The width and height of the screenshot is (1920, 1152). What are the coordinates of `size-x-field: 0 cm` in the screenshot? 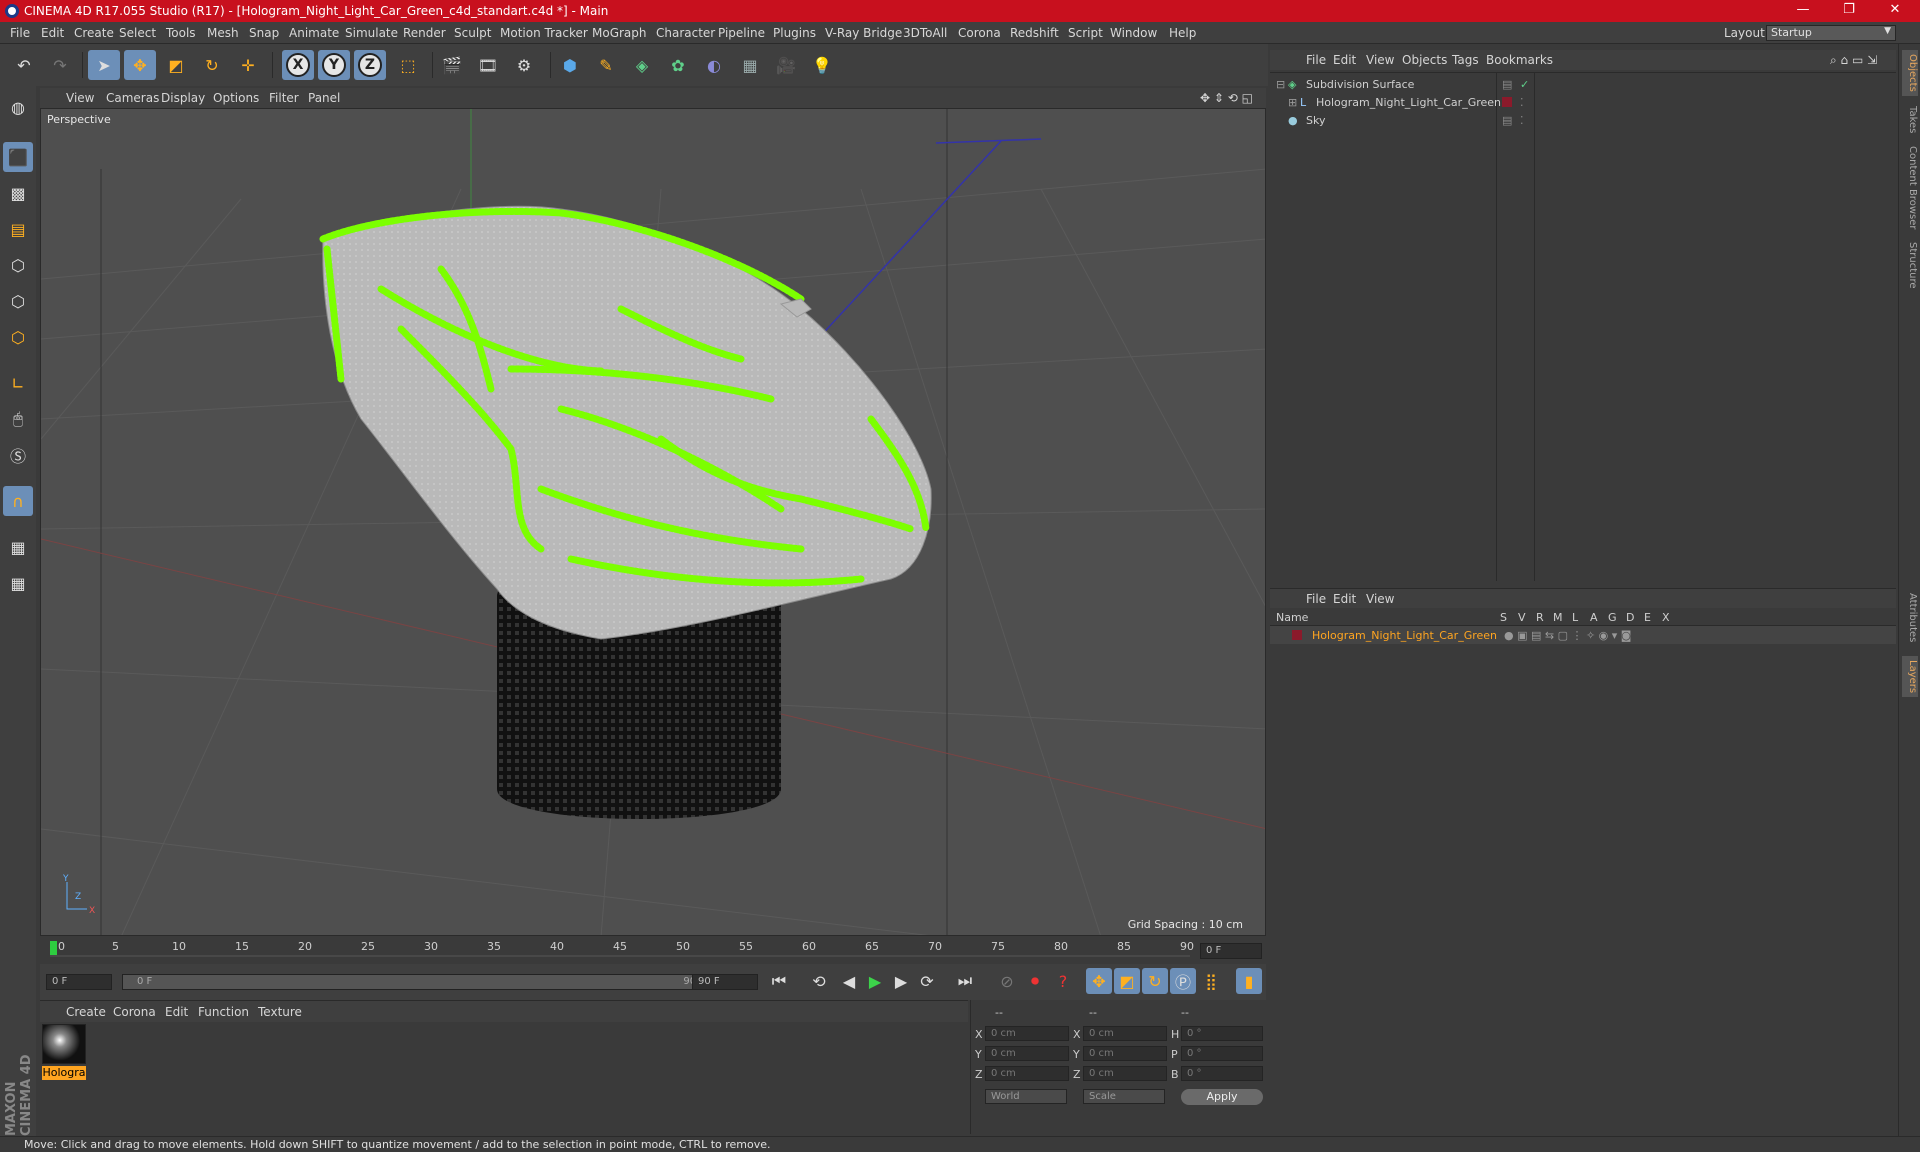 It's located at (1125, 1033).